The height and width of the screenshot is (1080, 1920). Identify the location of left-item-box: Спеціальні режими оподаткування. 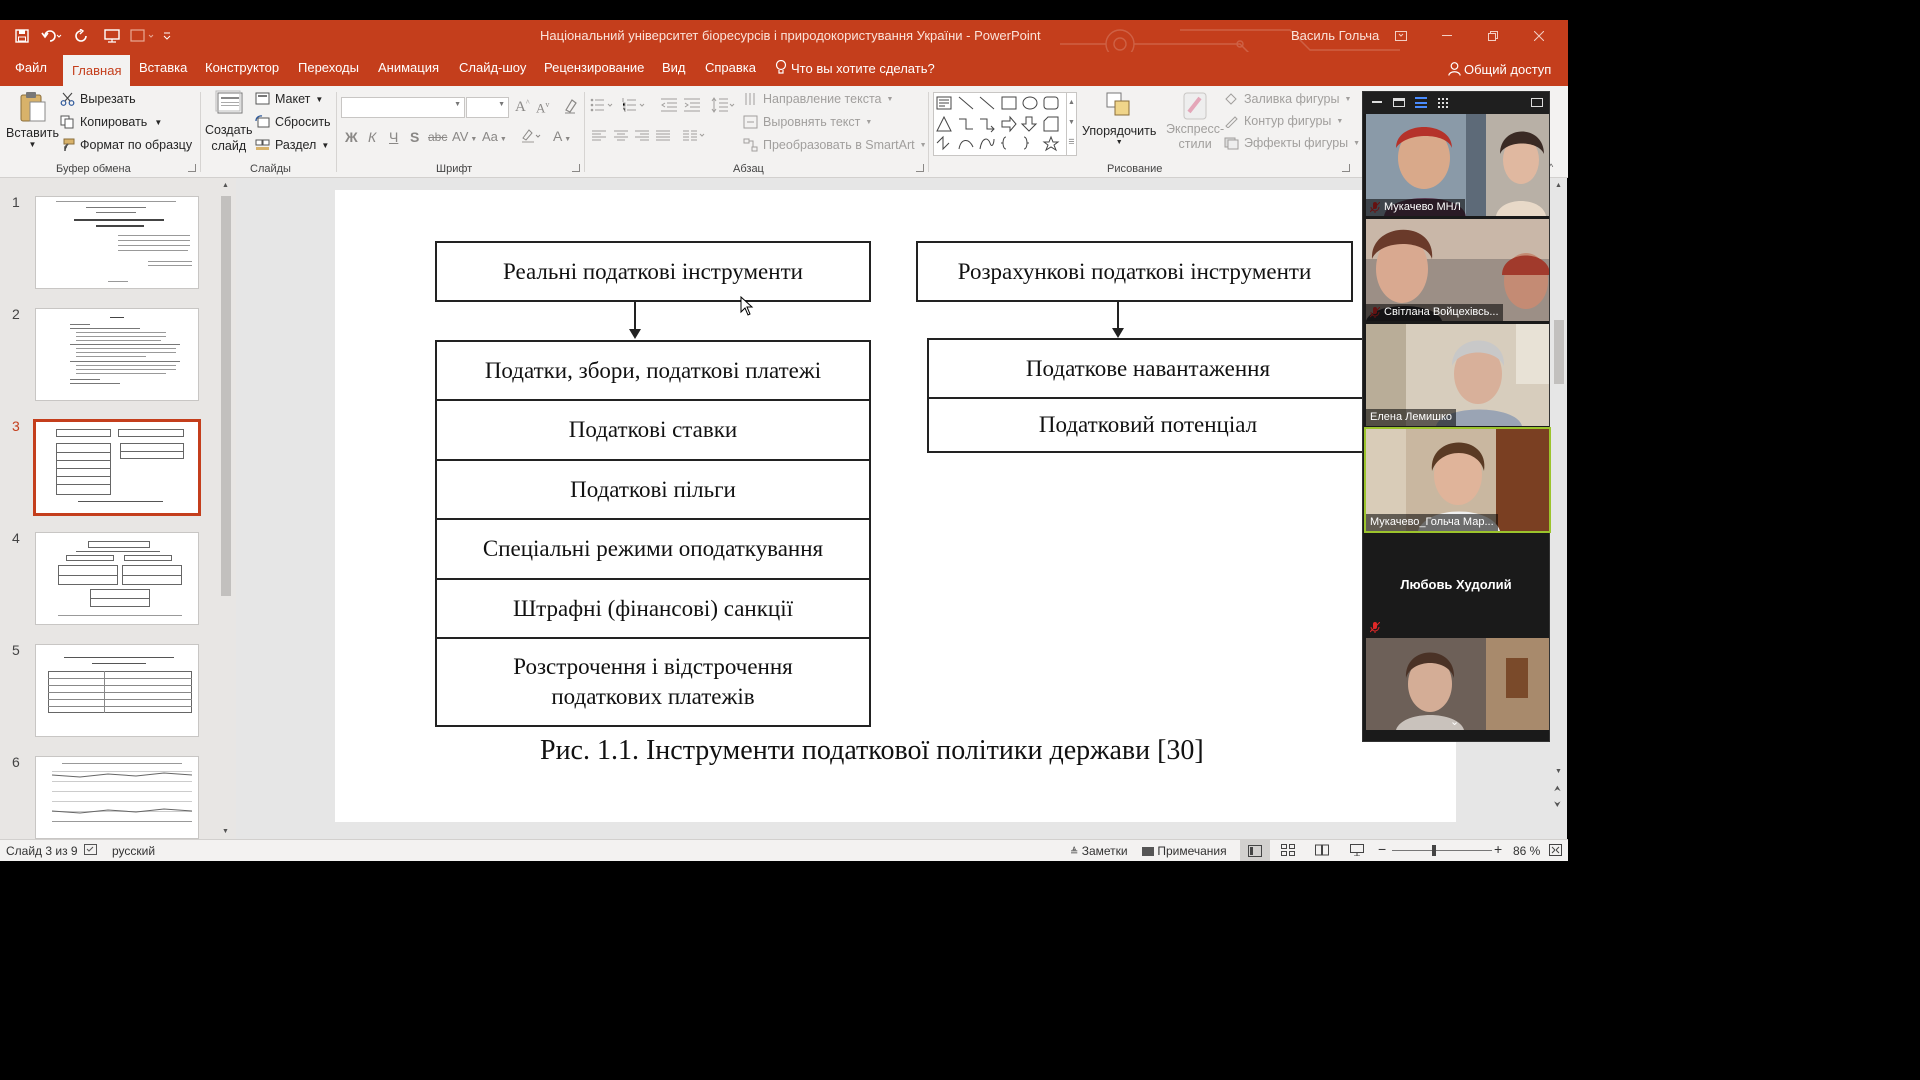
(653, 549).